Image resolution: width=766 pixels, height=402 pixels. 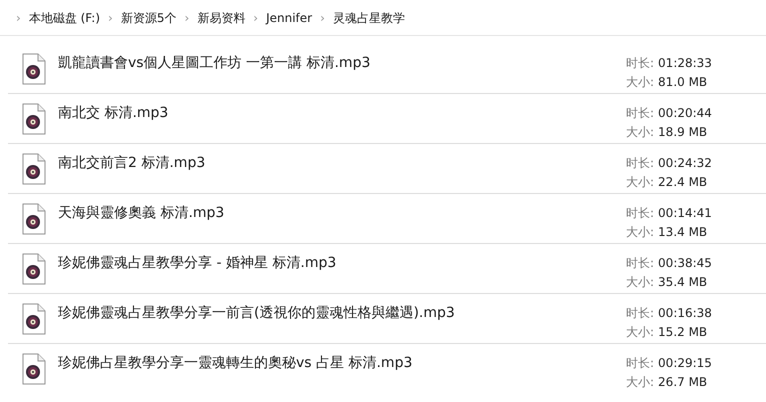 What do you see at coordinates (683, 132) in the screenshot?
I see `size-value: 18.9 MB` at bounding box center [683, 132].